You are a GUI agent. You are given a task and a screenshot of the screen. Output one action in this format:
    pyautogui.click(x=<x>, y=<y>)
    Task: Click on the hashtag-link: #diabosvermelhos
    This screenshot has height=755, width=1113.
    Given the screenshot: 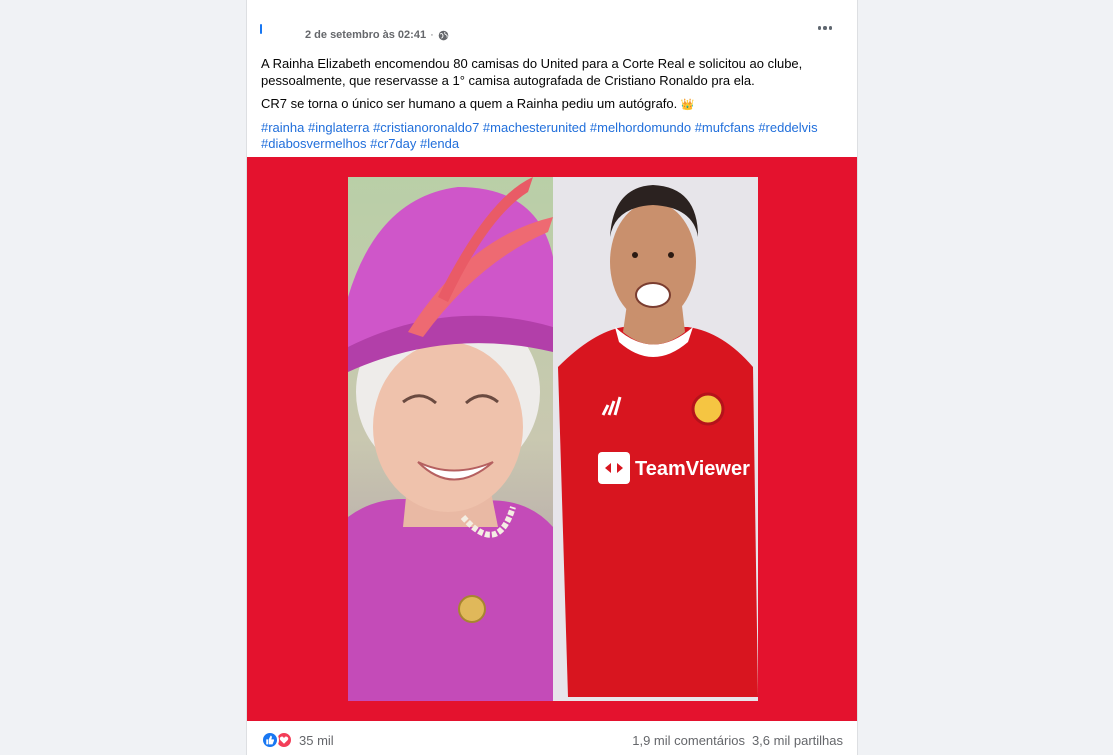 What is the action you would take?
    pyautogui.click(x=314, y=143)
    